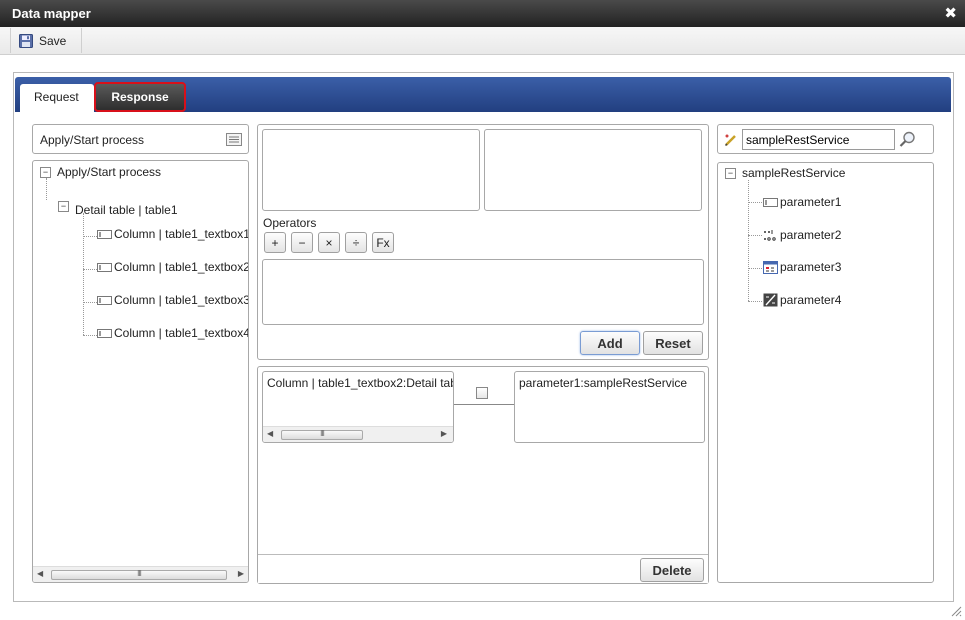 The image size is (965, 620). I want to click on add-button: Add, so click(610, 343).